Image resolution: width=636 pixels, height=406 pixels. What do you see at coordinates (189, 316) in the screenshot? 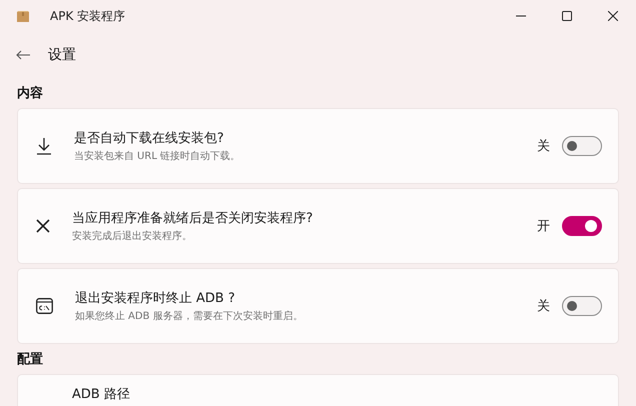
I see `setting-description: 如果您终止 ADB 服务器，需要在下次安装时重启。` at bounding box center [189, 316].